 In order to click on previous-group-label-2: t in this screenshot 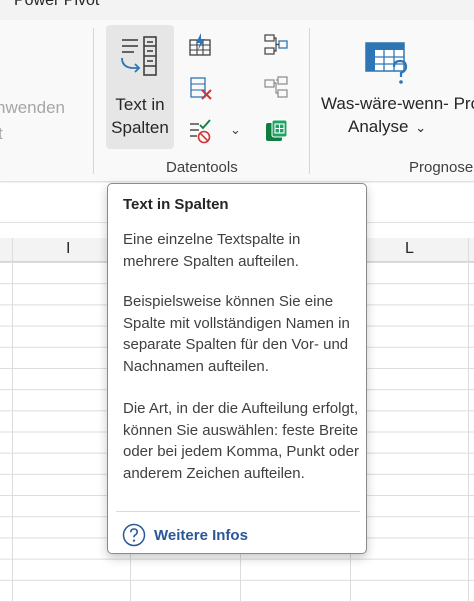, I will do `click(1, 133)`.